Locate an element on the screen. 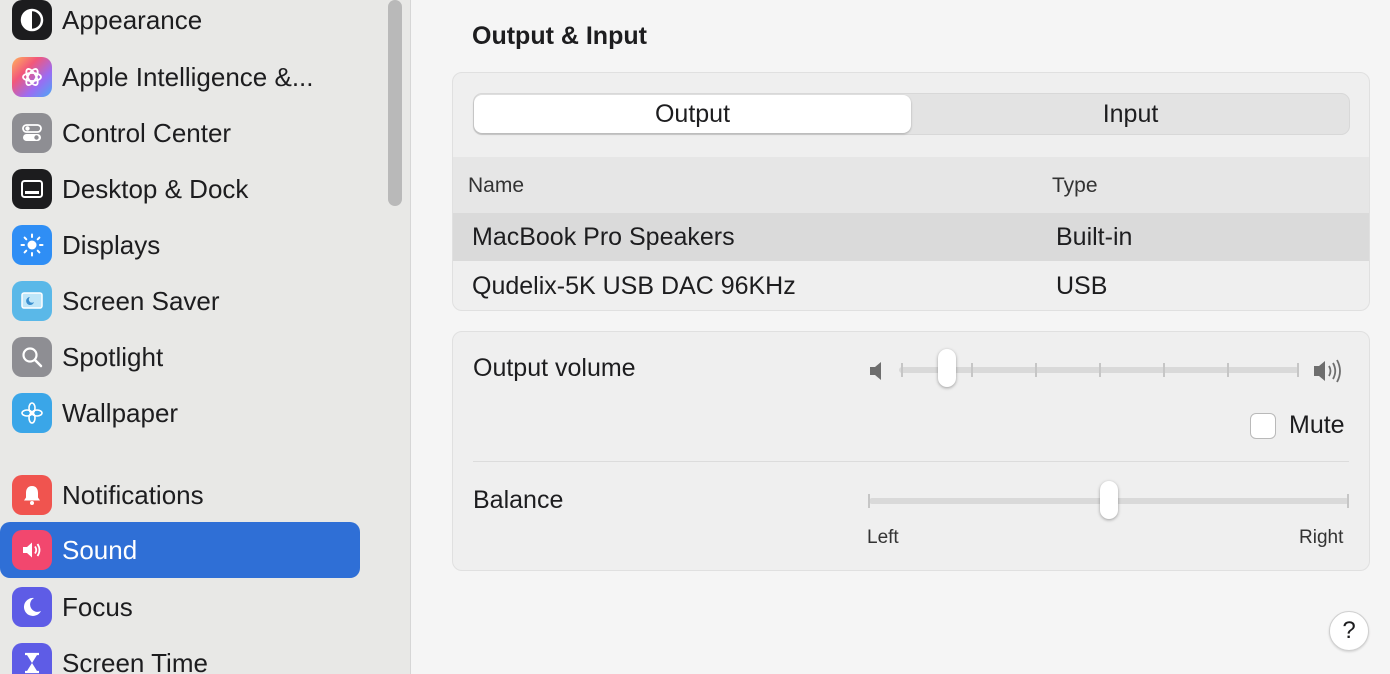  sidebar-item-control-center: Control Center is located at coordinates (180, 133).